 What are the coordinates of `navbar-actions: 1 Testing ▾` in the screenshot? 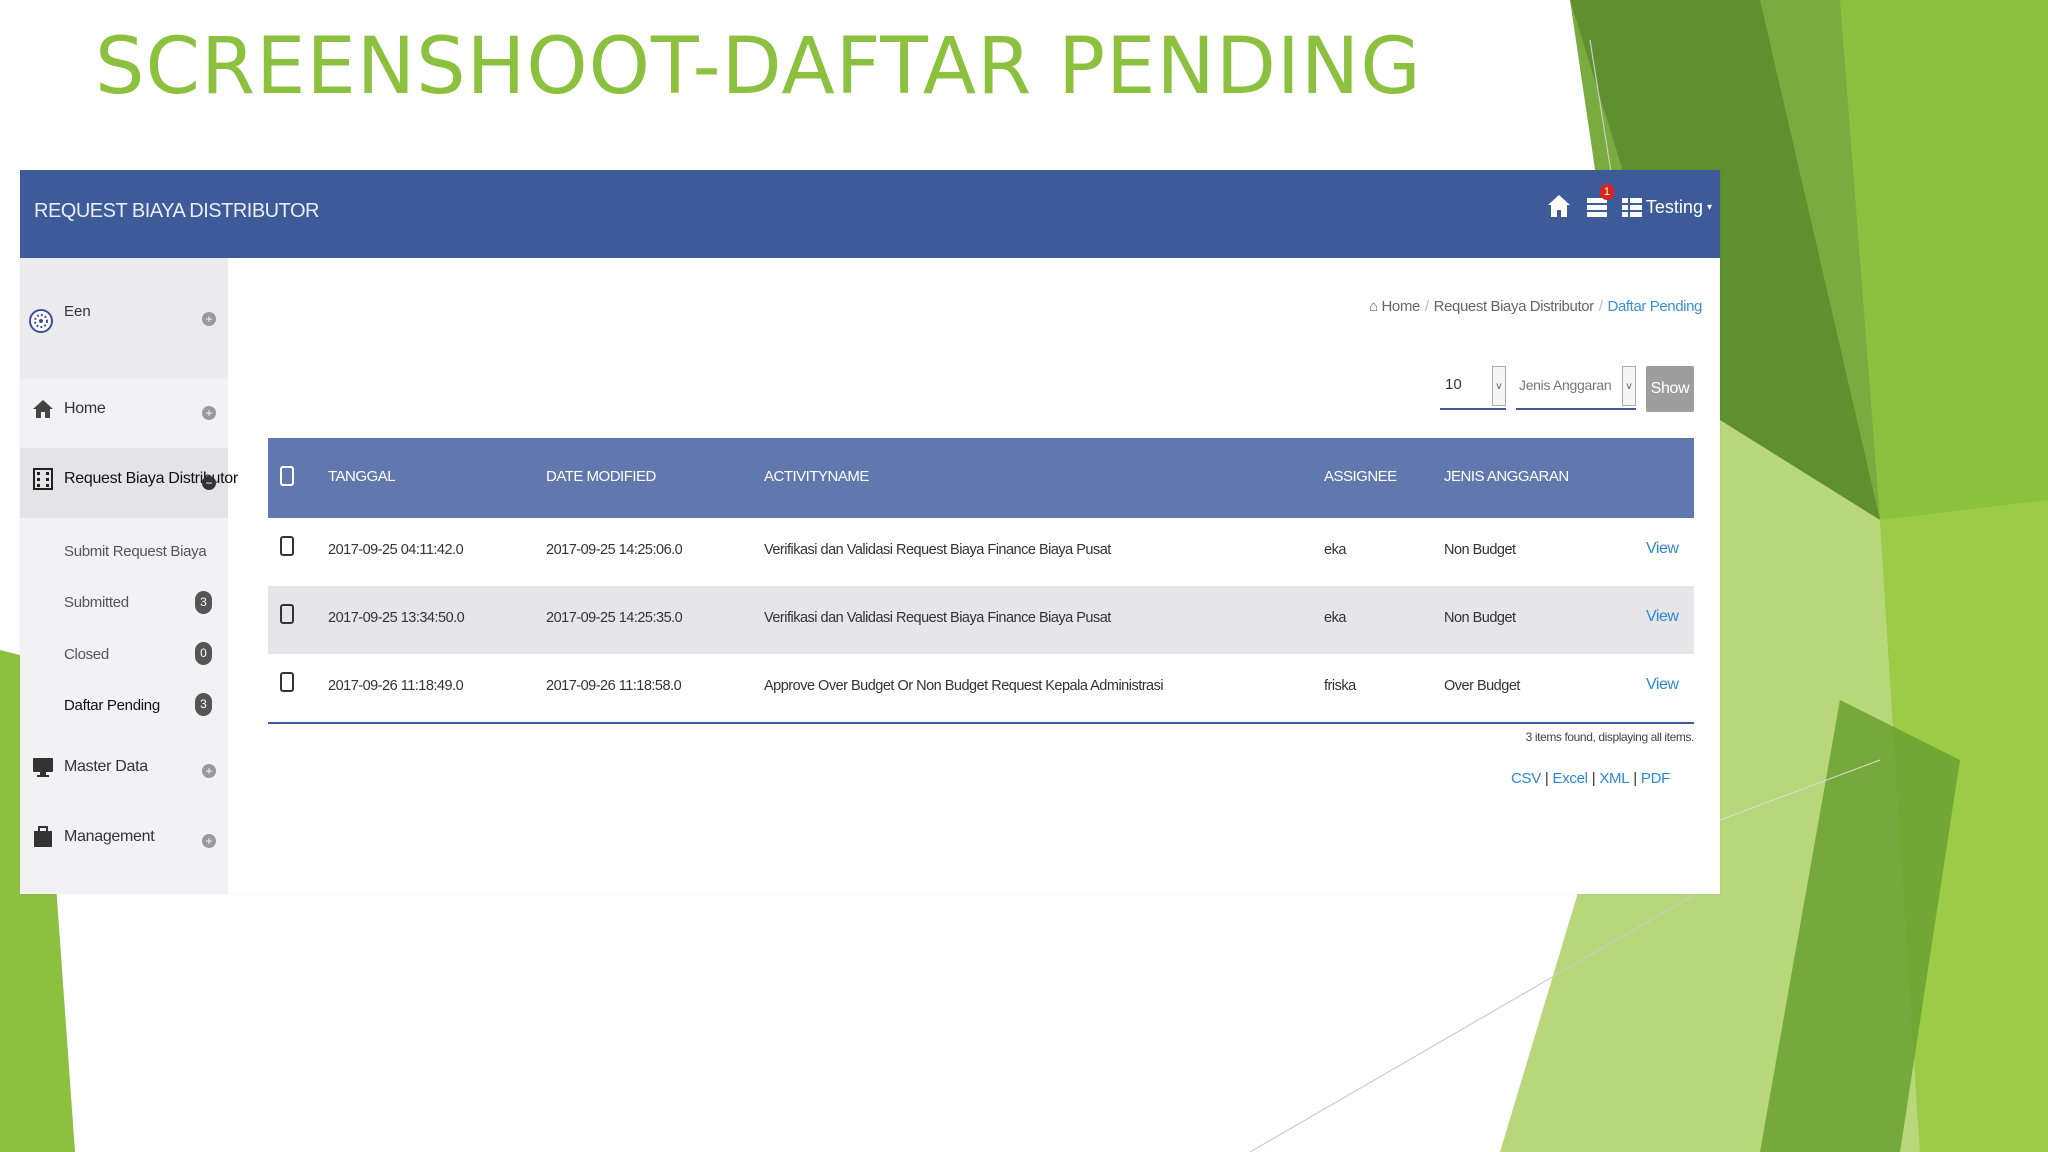 It's located at (1629, 203).